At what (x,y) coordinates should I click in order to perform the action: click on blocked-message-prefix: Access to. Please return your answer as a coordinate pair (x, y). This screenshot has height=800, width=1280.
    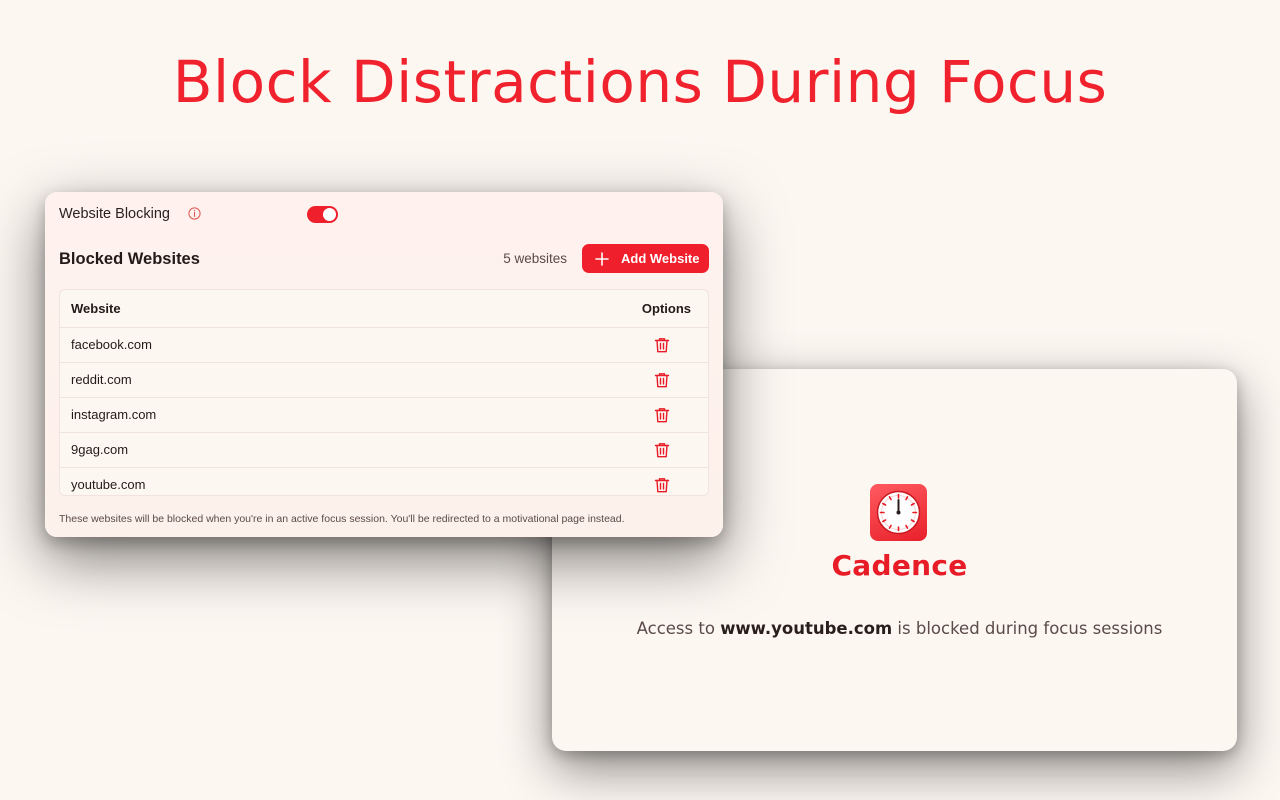
    Looking at the image, I should click on (678, 628).